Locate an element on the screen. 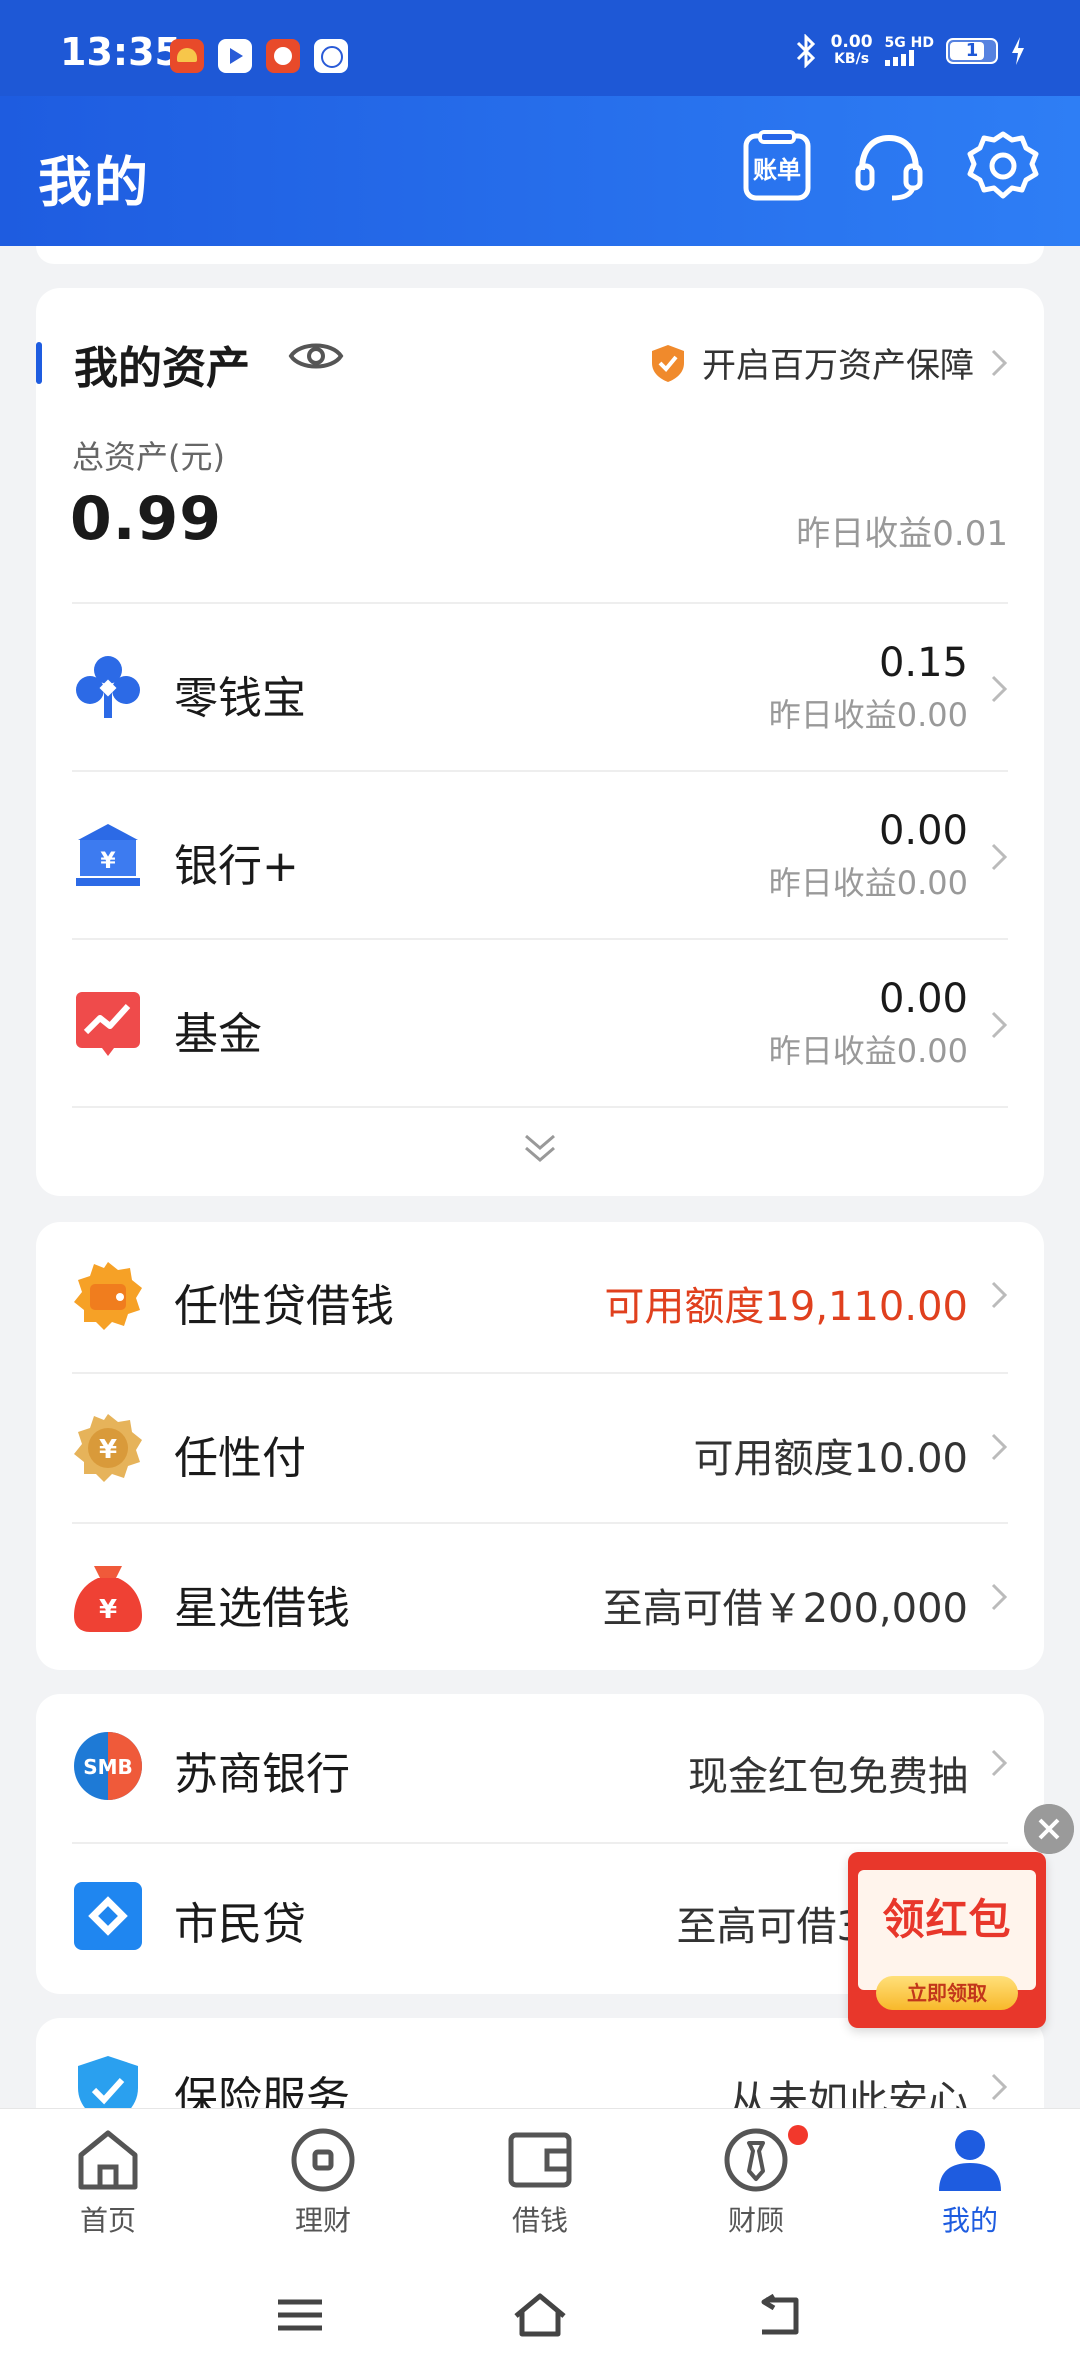  bank-name: 市民贷 is located at coordinates (240, 1924).